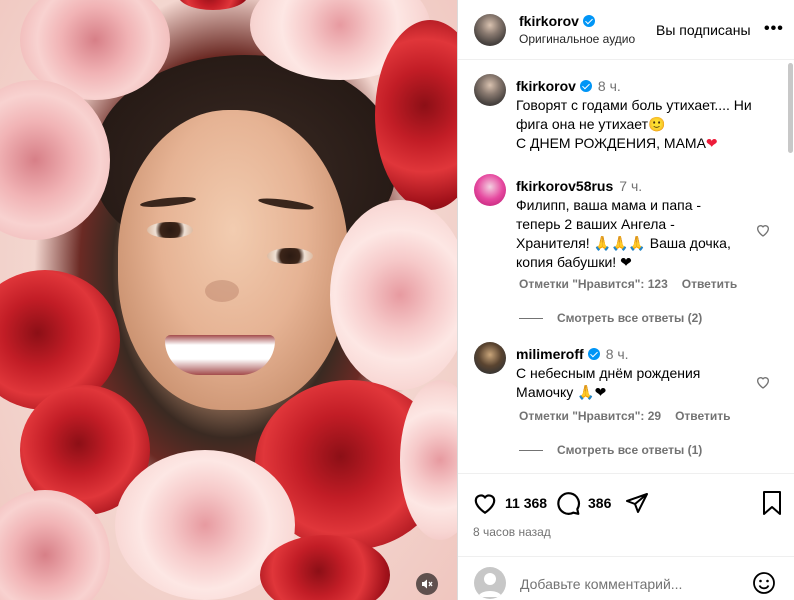  I want to click on comment-line: Филипп, ваша мама и папа -, so click(609, 205).